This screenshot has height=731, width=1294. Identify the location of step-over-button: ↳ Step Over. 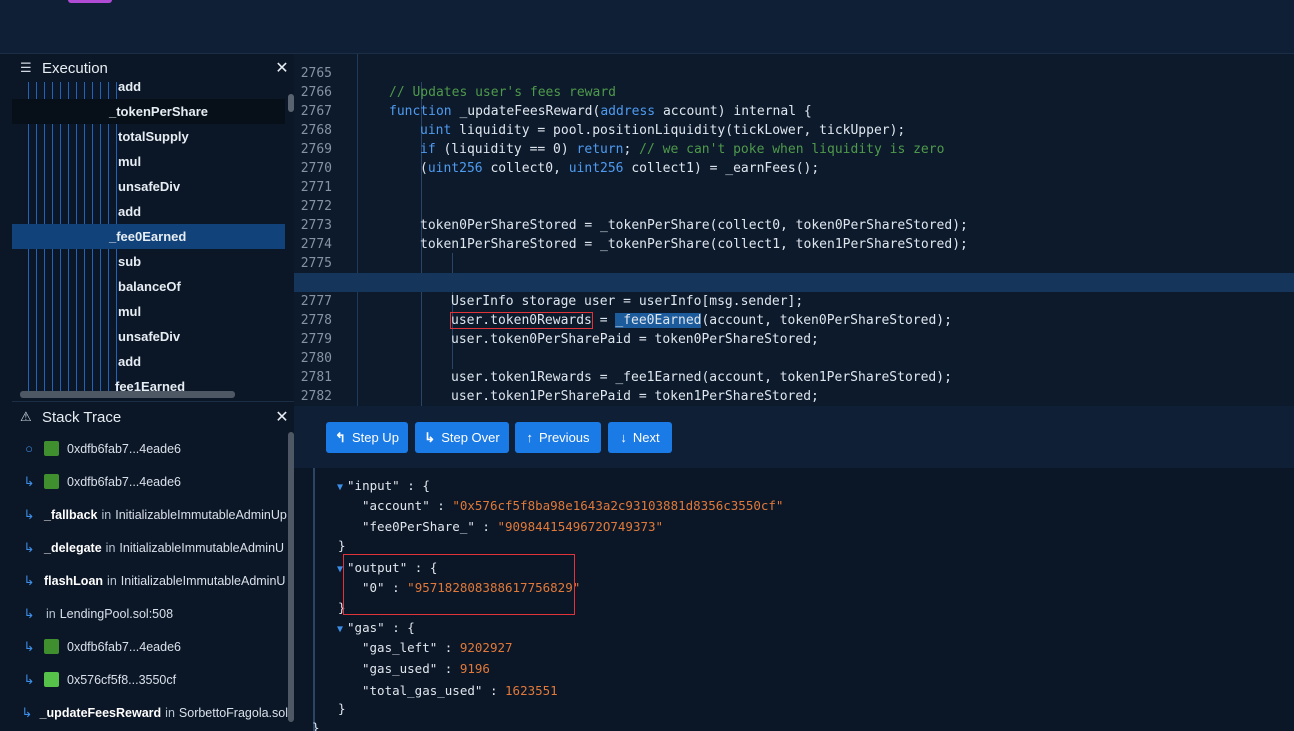
(462, 437).